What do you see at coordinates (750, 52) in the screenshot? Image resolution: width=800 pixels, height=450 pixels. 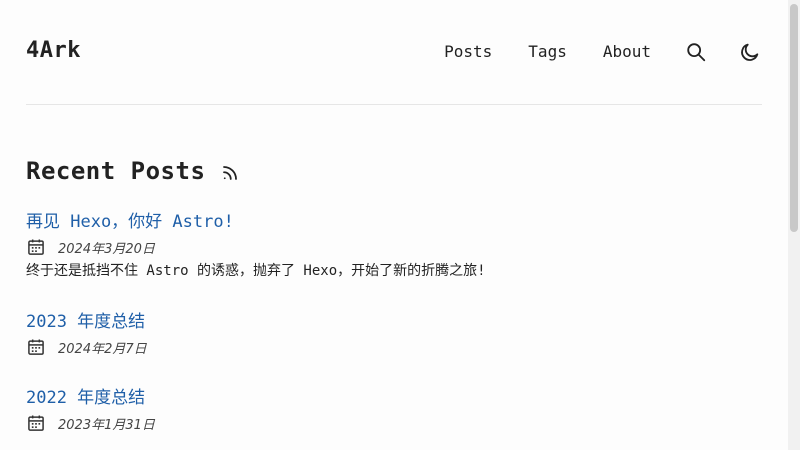 I see `moon-icon` at bounding box center [750, 52].